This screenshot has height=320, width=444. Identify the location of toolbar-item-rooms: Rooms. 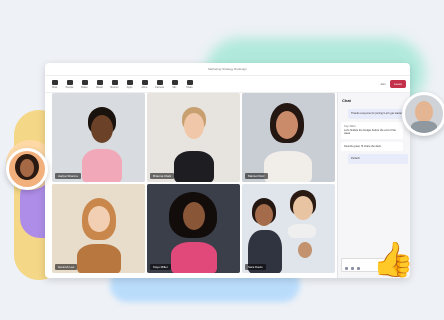
(114, 84).